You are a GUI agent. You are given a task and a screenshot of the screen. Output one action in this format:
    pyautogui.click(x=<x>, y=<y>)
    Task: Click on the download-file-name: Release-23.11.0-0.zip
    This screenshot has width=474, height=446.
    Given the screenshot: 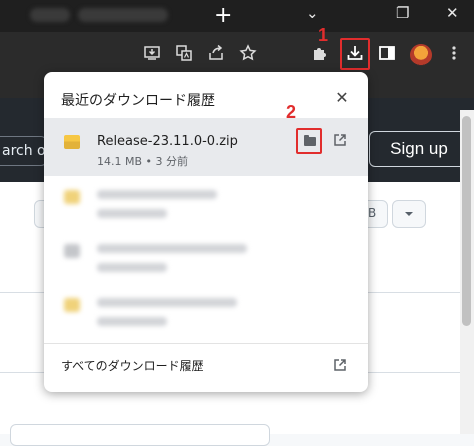 What is the action you would take?
    pyautogui.click(x=167, y=141)
    